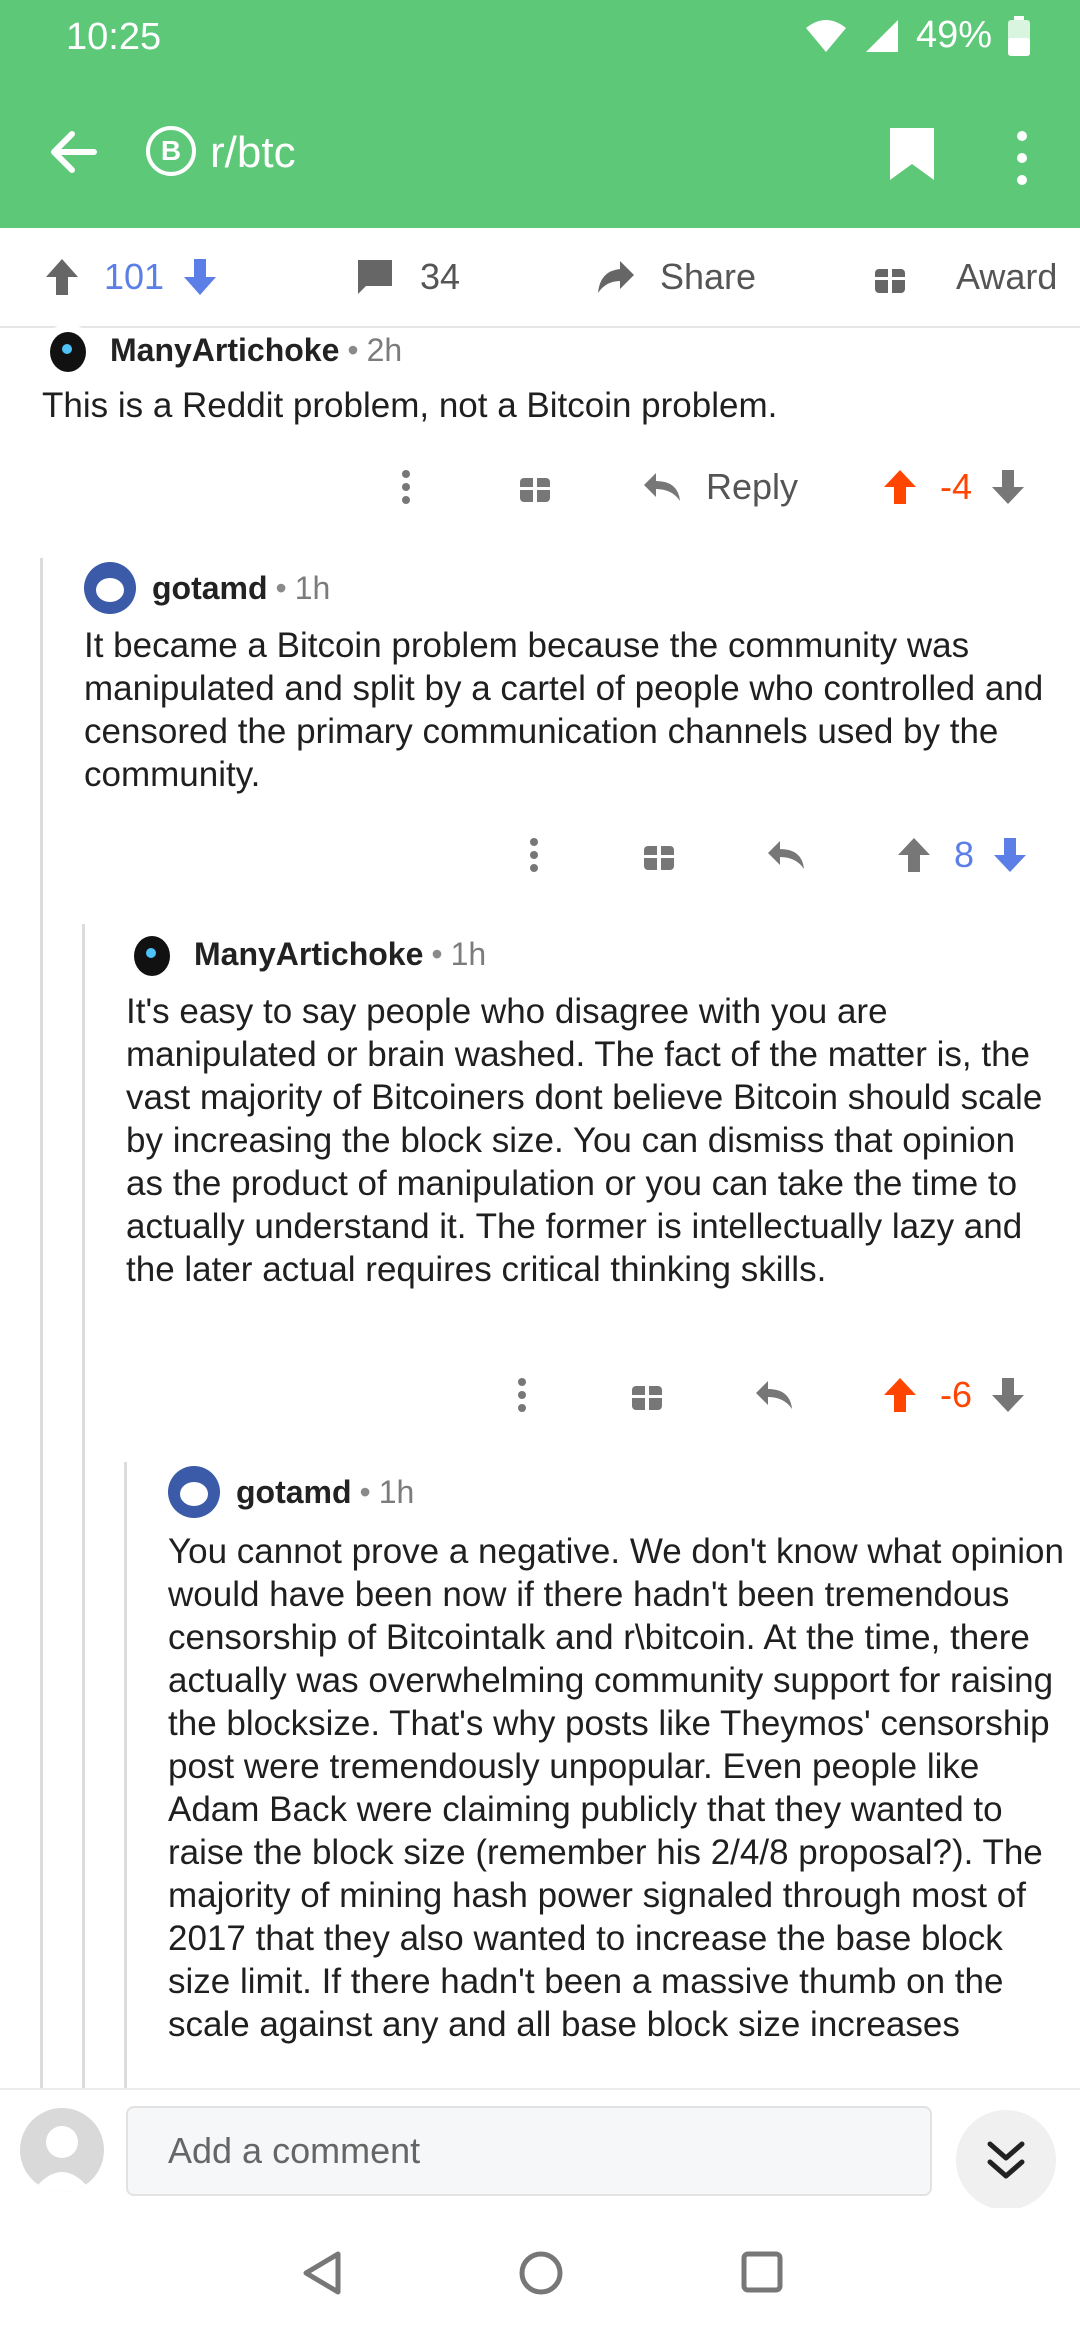  I want to click on comment-icon, so click(375, 277).